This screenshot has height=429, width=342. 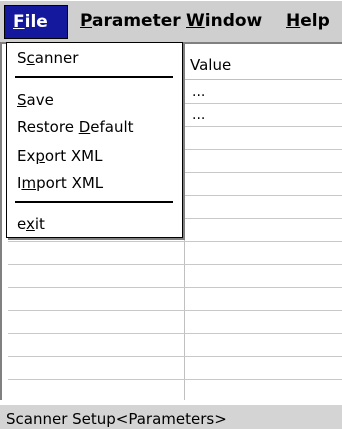 I want to click on menu-item-import-xml: Import XML, so click(x=60, y=183).